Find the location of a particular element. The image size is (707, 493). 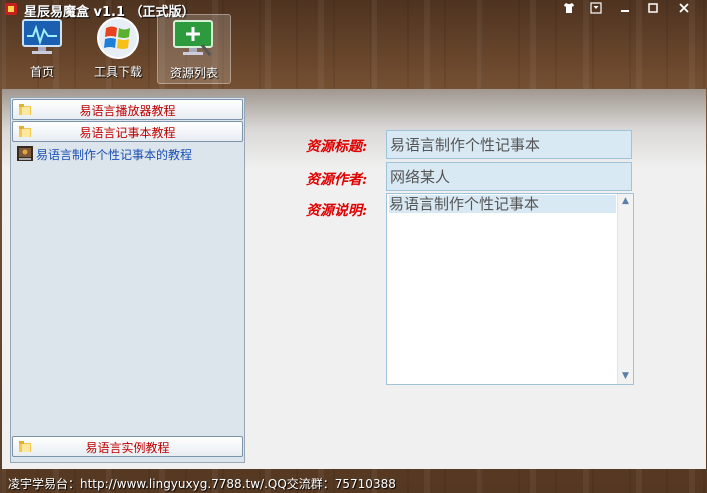

toolbar-tools-download: 工具下载 is located at coordinates (118, 48).